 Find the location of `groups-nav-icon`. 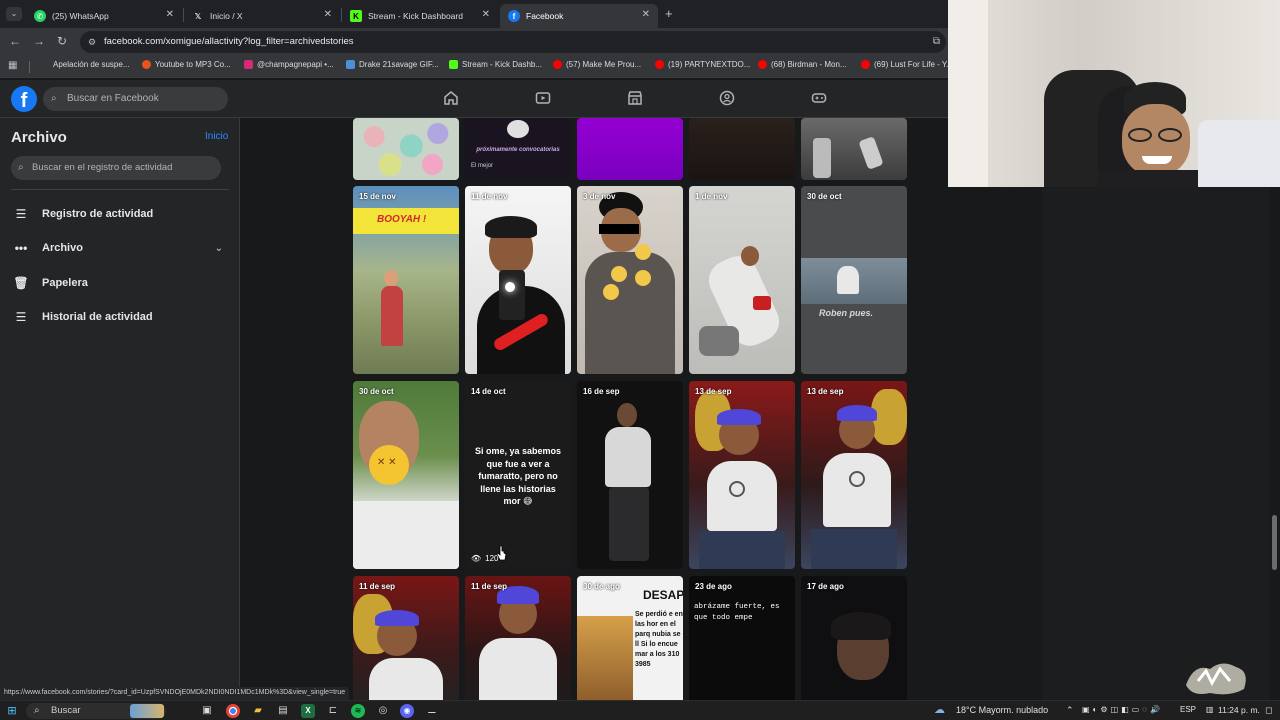

groups-nav-icon is located at coordinates (727, 99).